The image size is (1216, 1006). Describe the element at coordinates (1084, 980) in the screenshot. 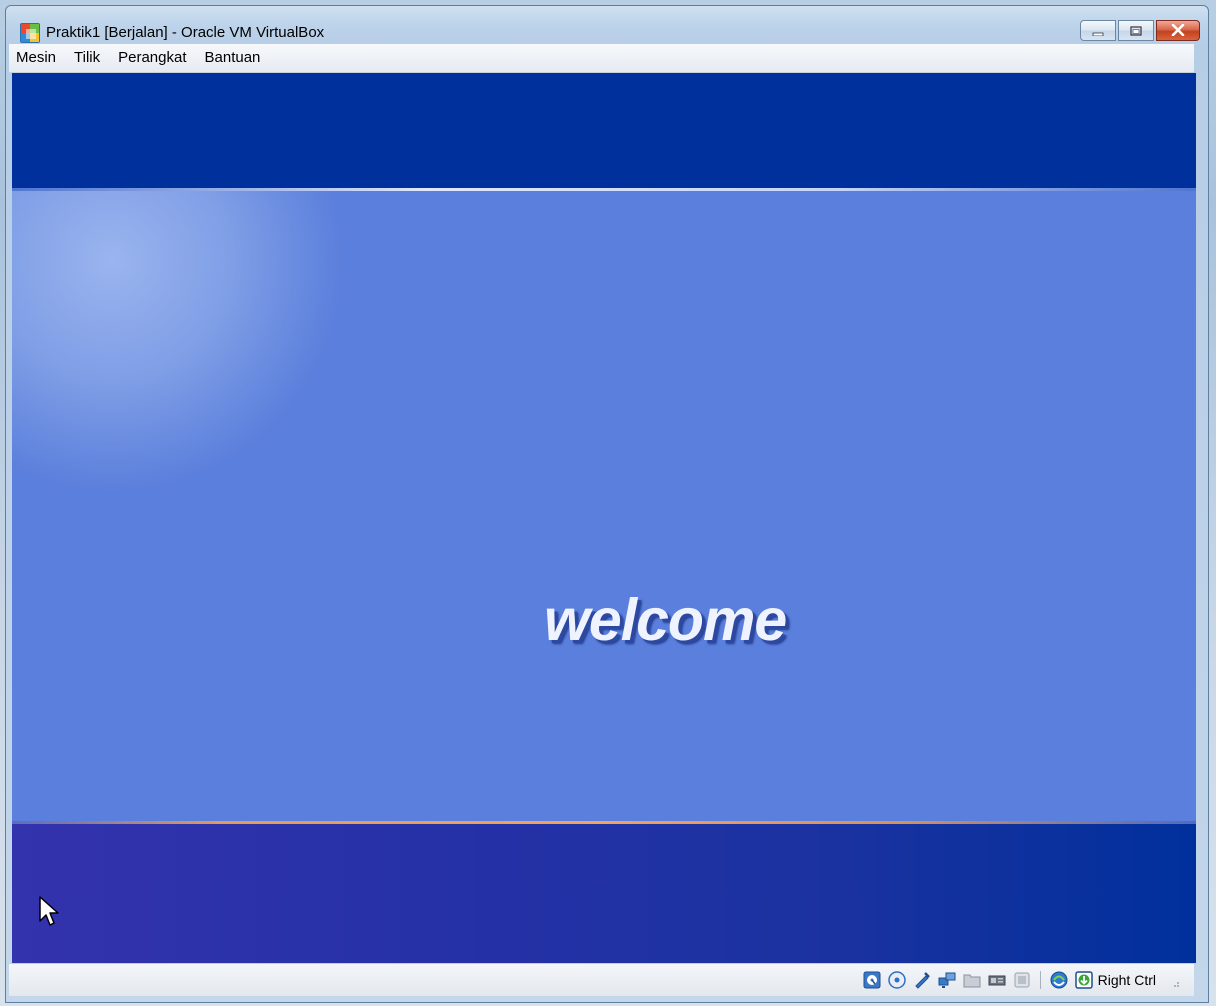

I see `keyboard-capture-icon` at that location.